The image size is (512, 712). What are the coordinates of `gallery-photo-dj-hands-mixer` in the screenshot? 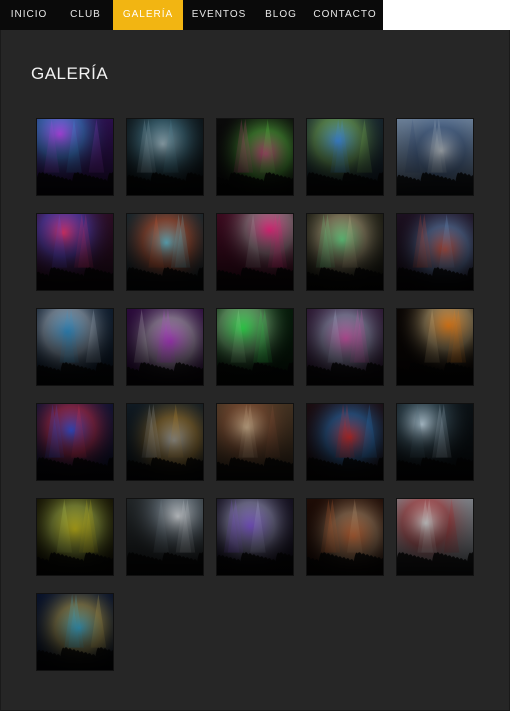 It's located at (255, 252).